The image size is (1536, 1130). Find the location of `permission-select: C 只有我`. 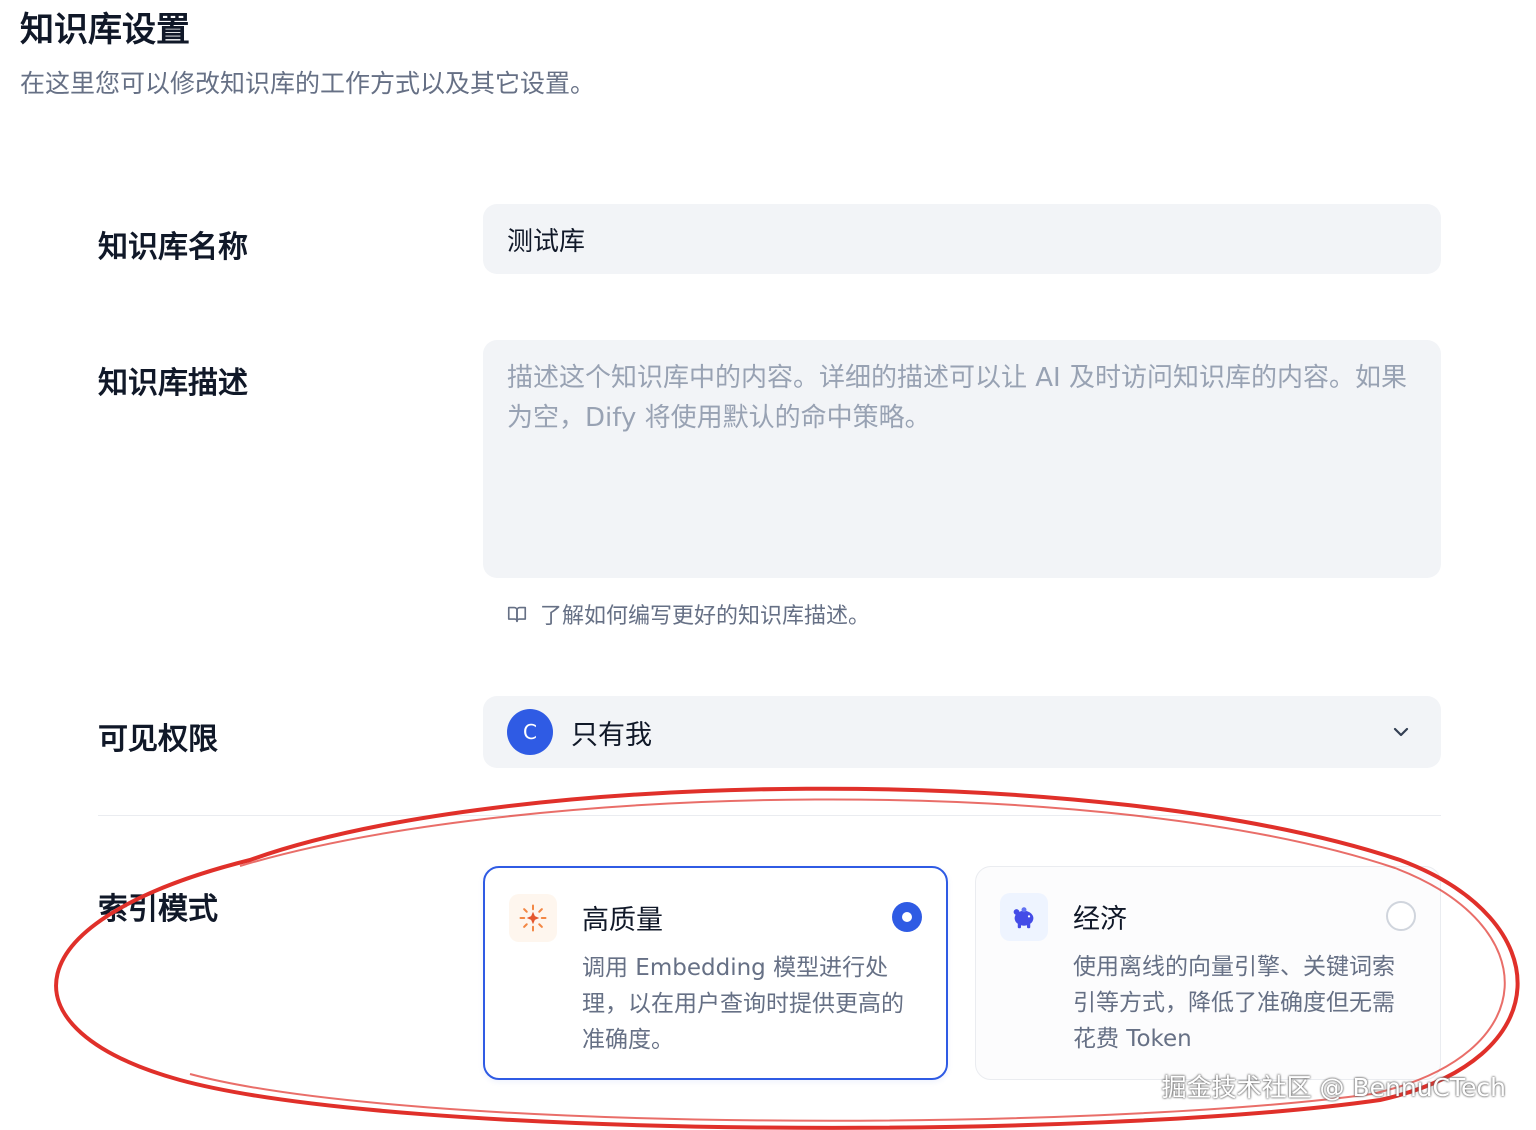

permission-select: C 只有我 is located at coordinates (962, 732).